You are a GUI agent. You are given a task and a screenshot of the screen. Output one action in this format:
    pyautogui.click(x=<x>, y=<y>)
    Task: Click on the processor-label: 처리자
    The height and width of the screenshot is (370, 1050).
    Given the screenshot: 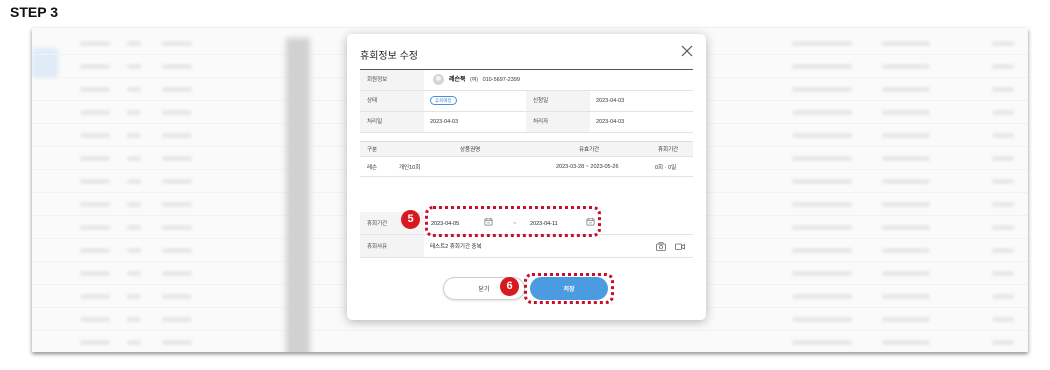 What is the action you would take?
    pyautogui.click(x=558, y=122)
    